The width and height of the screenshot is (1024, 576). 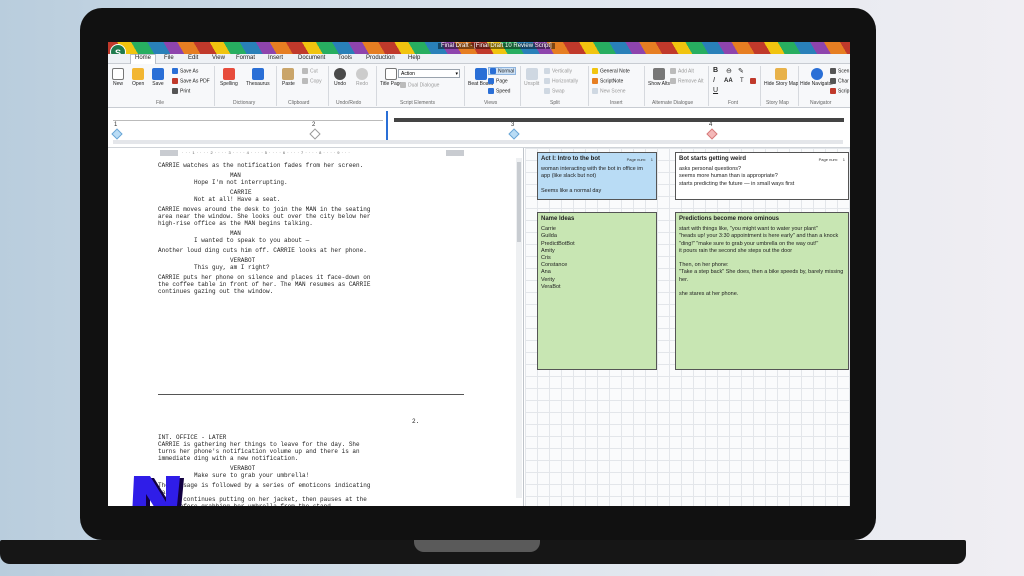 What do you see at coordinates (218, 58) in the screenshot?
I see `tab-view: View` at bounding box center [218, 58].